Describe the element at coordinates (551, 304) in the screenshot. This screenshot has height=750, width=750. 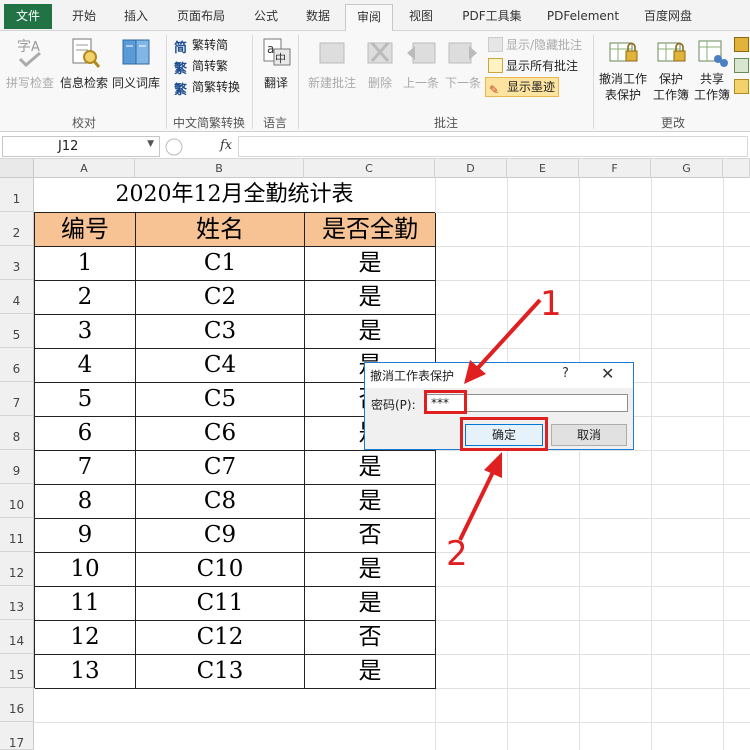
I see `annotation-step-1: 1` at that location.